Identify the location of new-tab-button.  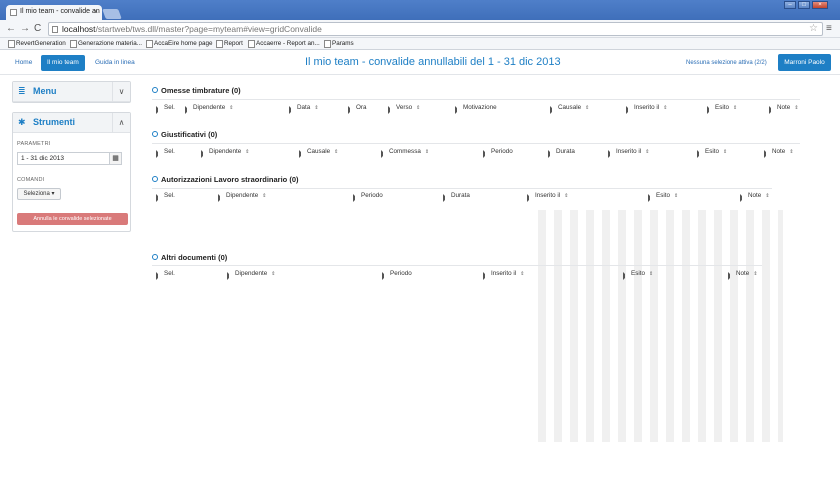
(112, 14).